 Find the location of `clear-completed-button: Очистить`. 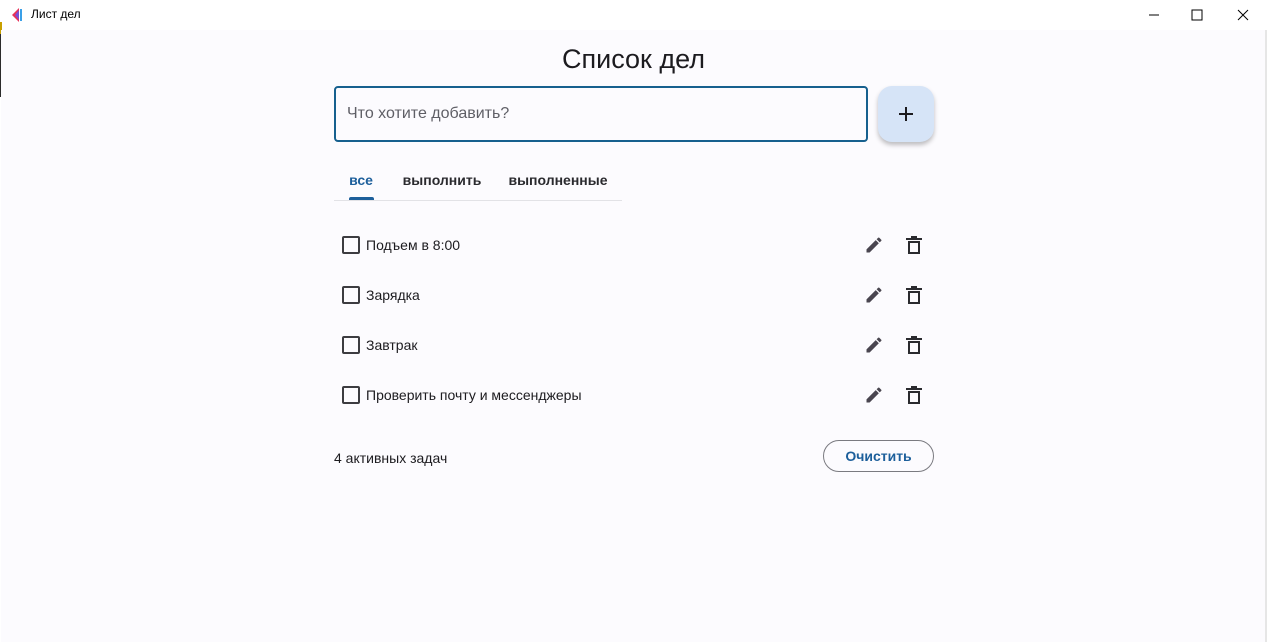

clear-completed-button: Очистить is located at coordinates (878, 456).